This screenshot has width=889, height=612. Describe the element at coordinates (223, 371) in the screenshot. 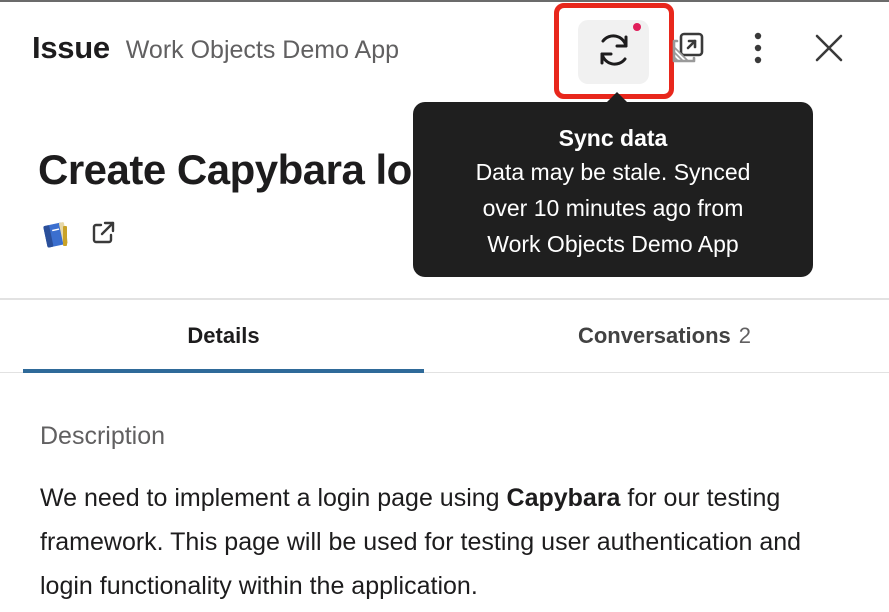

I see `active-tab-indicator` at that location.